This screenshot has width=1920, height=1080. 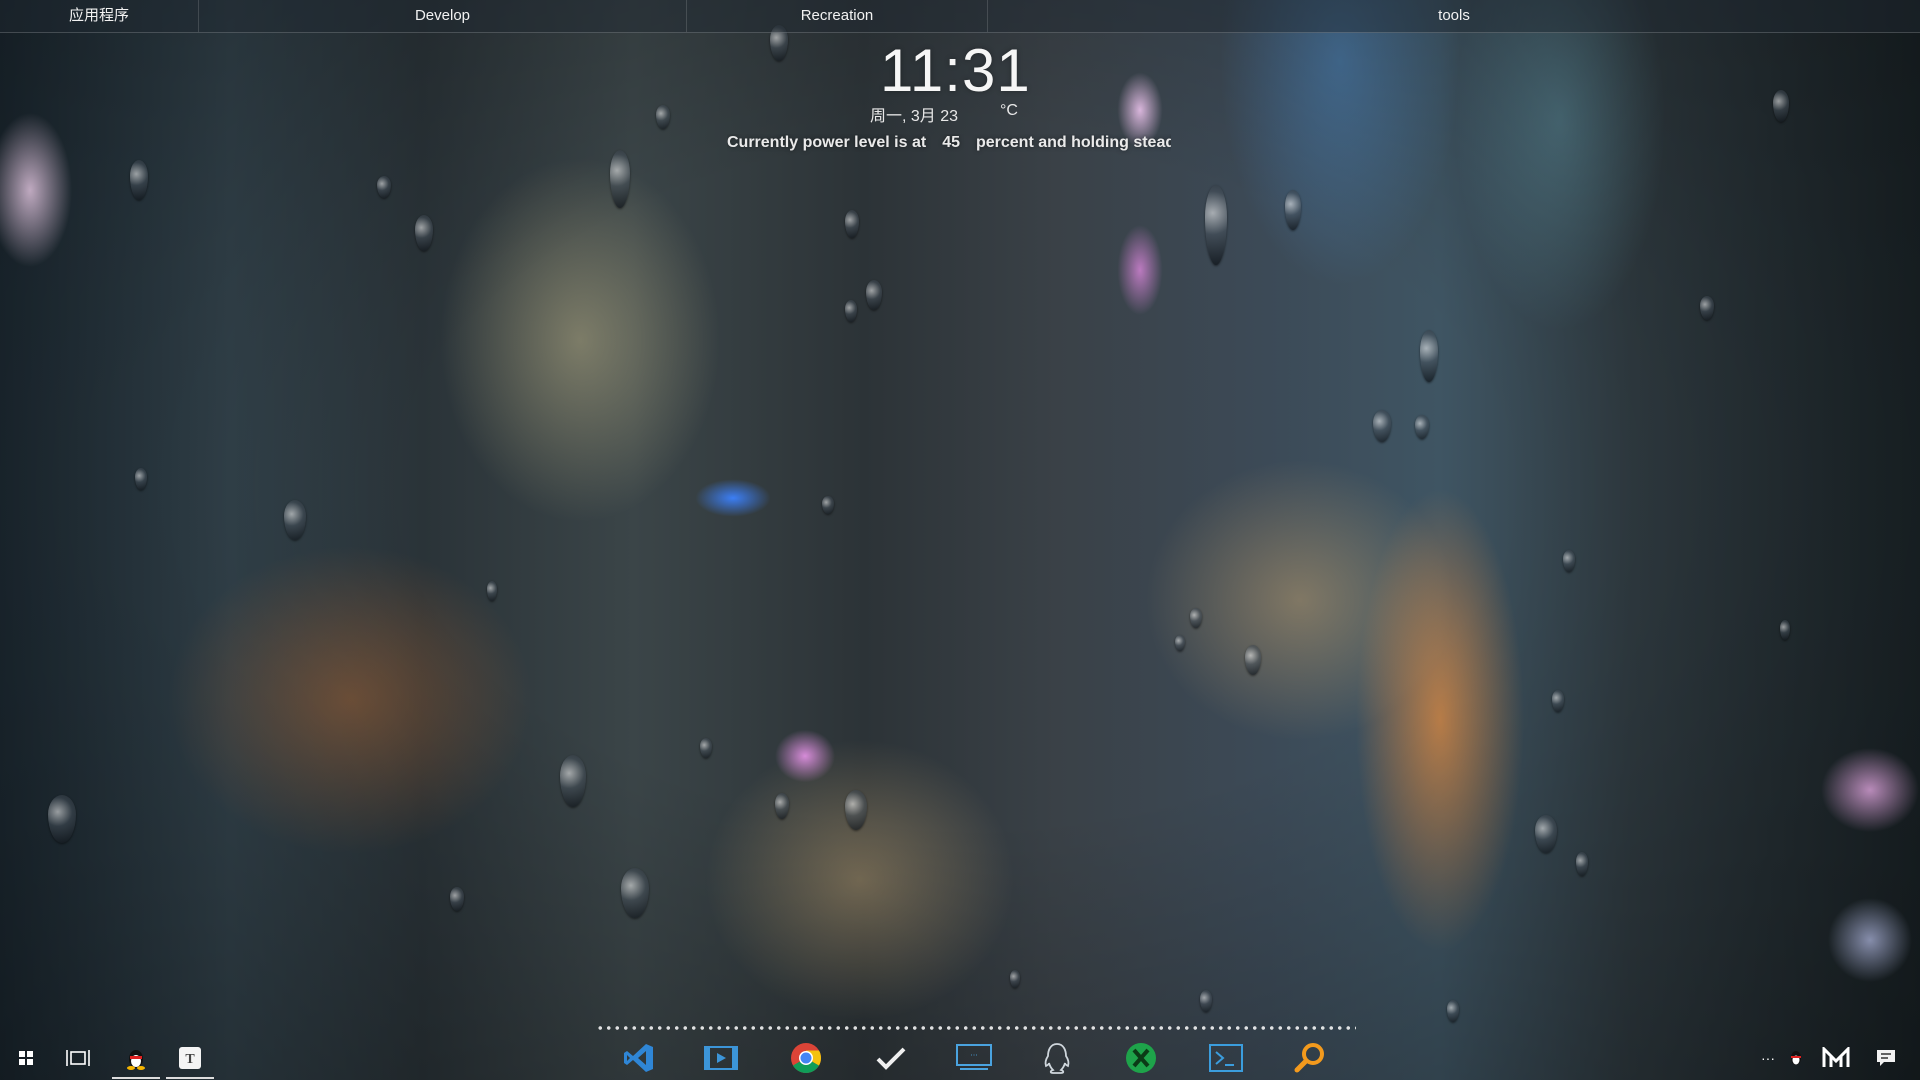 I want to click on xshell-icon, so click(x=1141, y=1058).